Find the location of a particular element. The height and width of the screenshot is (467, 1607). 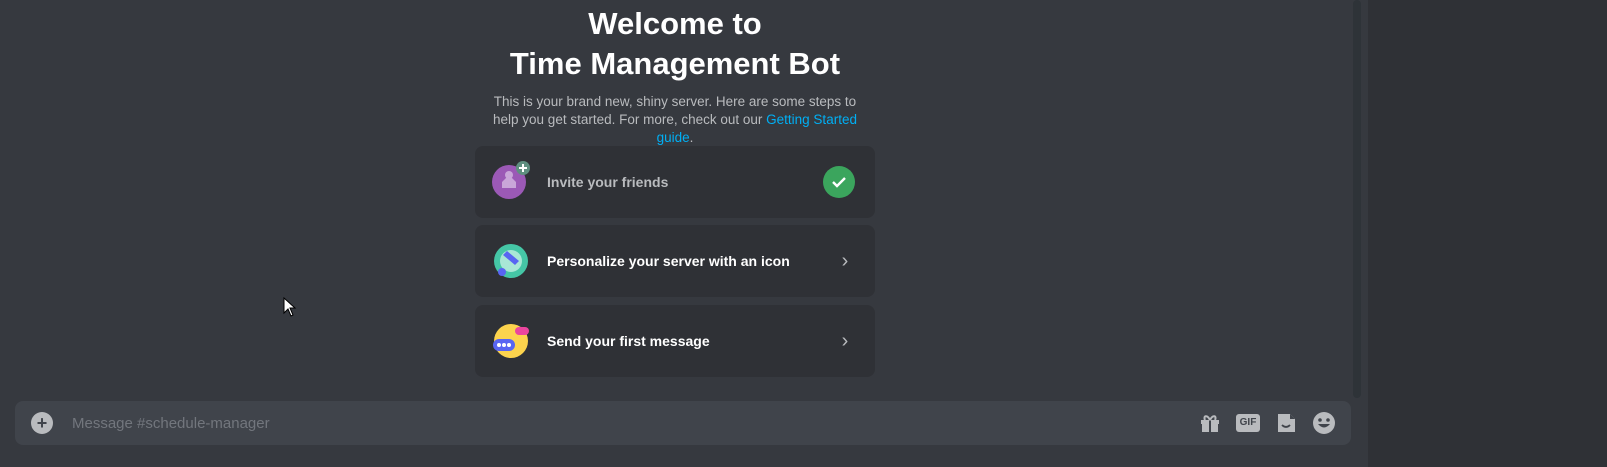

invite-friends-icon is located at coordinates (511, 180).